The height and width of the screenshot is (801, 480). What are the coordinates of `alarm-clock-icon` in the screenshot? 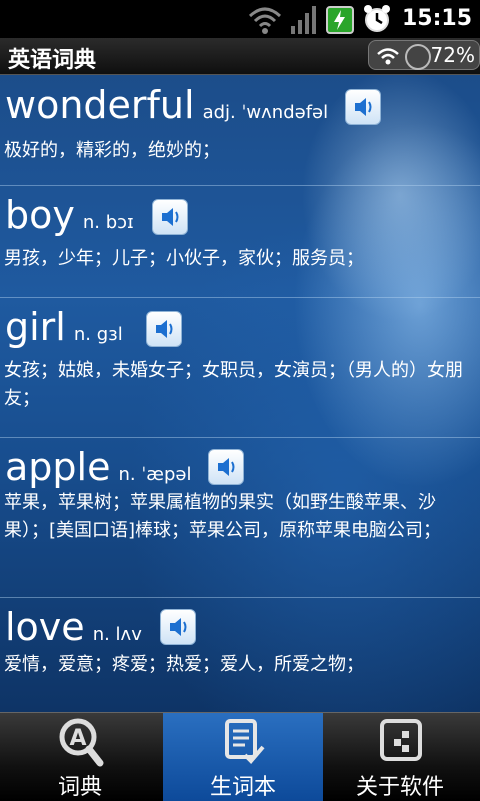 It's located at (377, 18).